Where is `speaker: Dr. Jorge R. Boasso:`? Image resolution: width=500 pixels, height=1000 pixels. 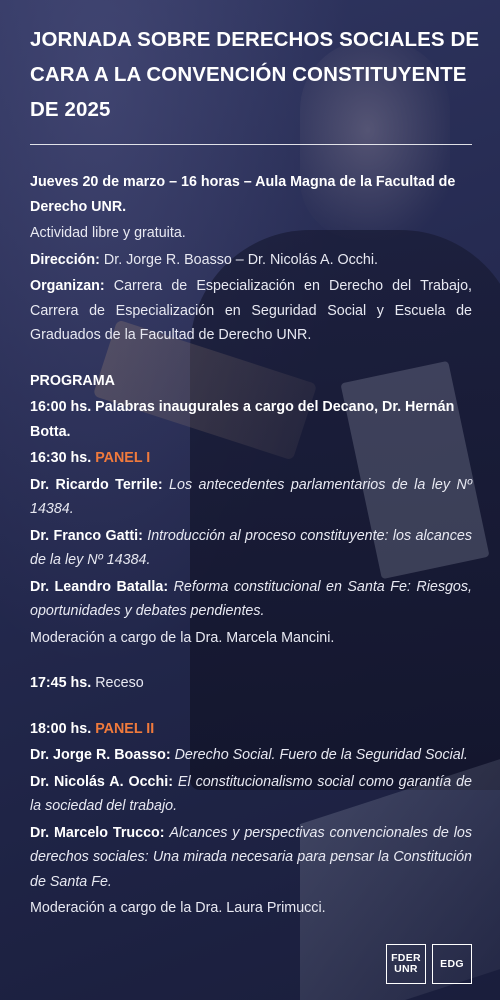 speaker: Dr. Jorge R. Boasso: is located at coordinates (100, 755).